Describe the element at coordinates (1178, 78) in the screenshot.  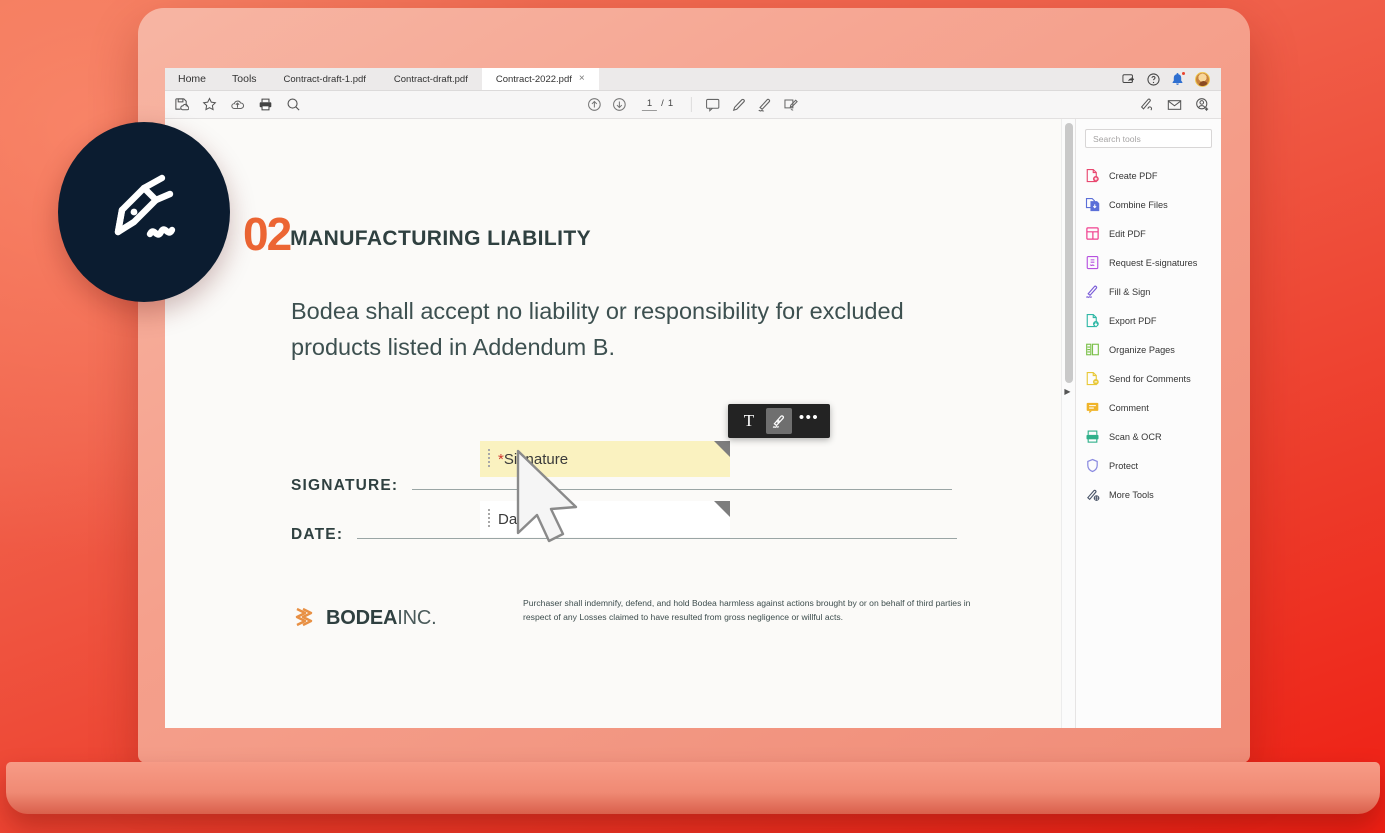
I see `notification-bell-icon` at that location.